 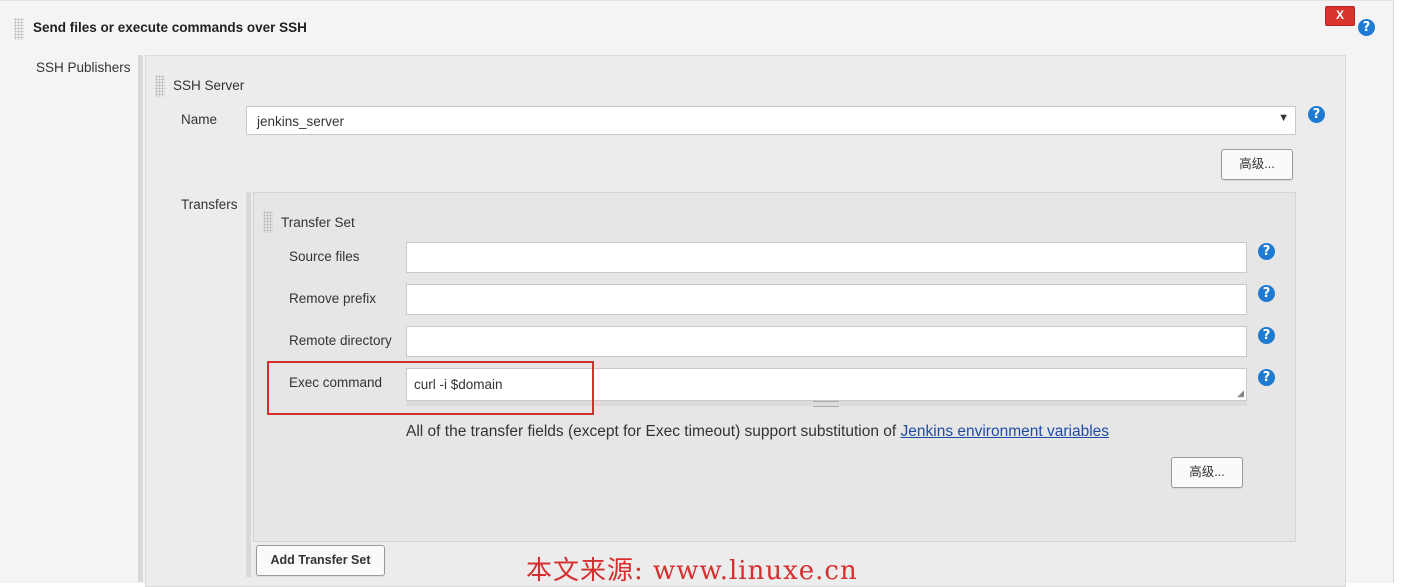 I want to click on close-button: X, so click(x=1340, y=16).